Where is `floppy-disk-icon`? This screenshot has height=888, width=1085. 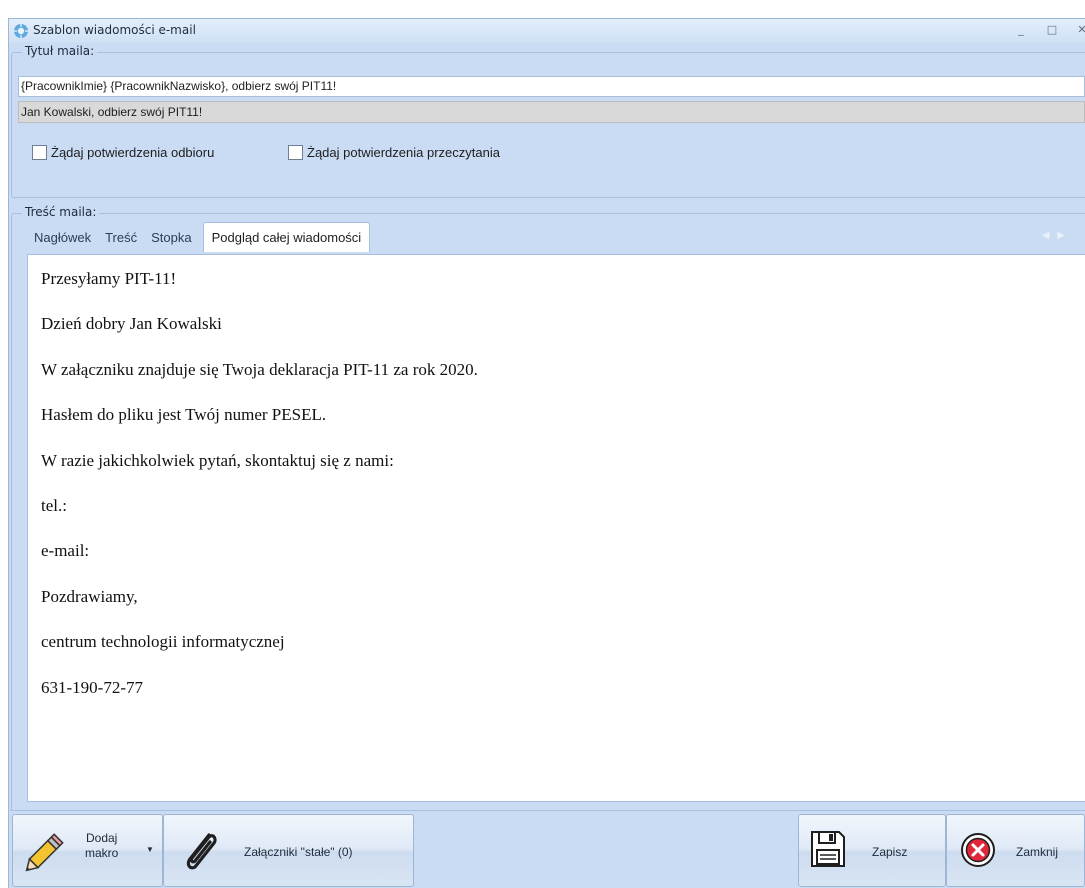 floppy-disk-icon is located at coordinates (828, 849).